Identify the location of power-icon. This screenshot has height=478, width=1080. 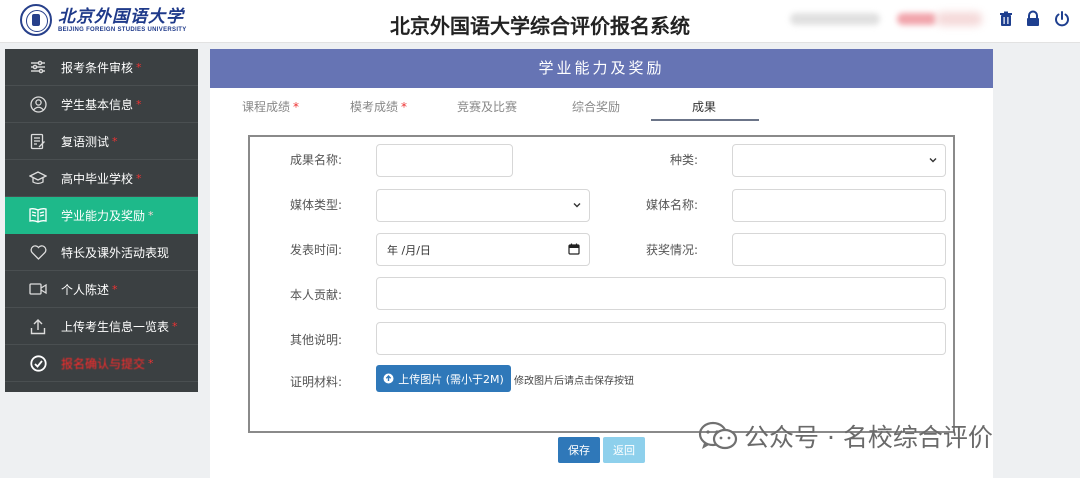
(1062, 19).